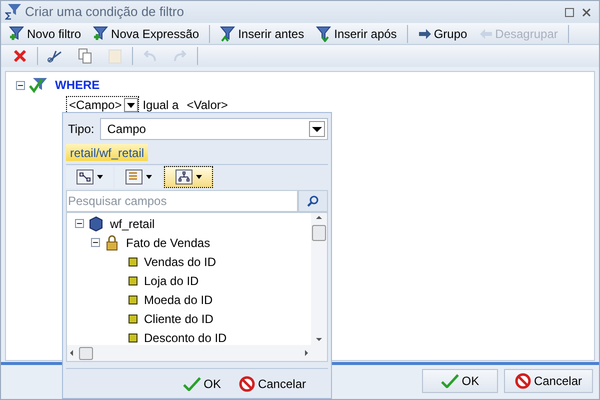  I want to click on value-link: <Valor>, so click(207, 105).